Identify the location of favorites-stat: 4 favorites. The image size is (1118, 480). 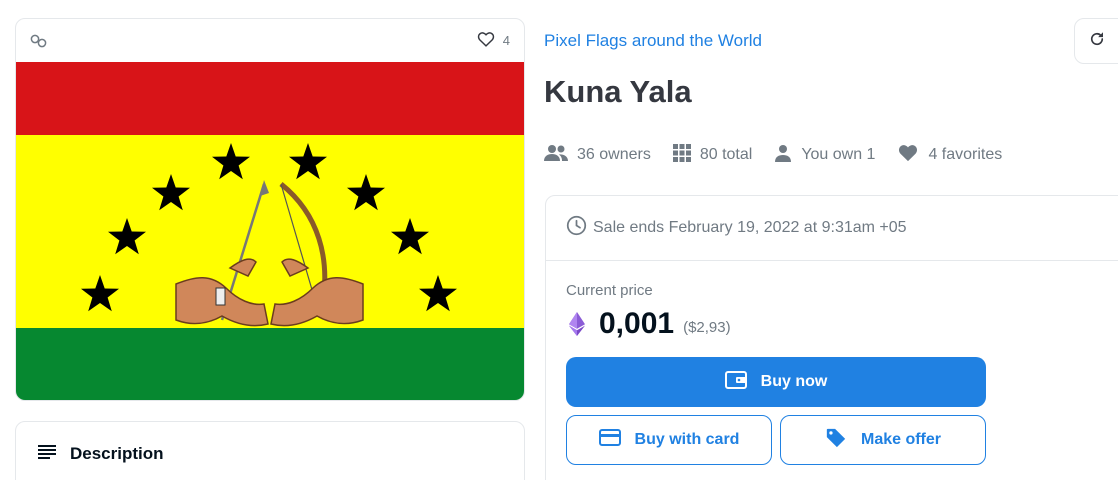
(949, 155).